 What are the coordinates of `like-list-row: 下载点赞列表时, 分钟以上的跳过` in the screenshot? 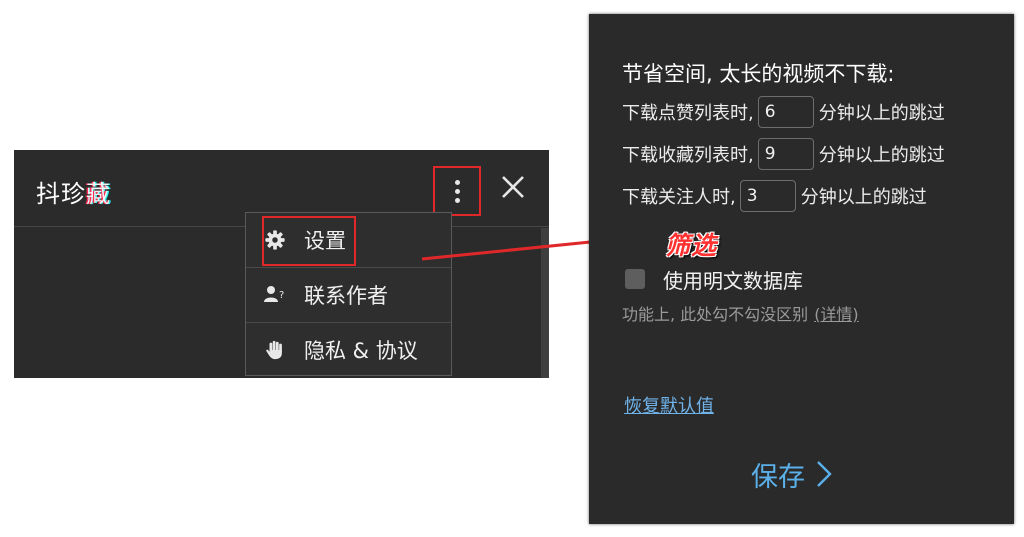 It's located at (783, 112).